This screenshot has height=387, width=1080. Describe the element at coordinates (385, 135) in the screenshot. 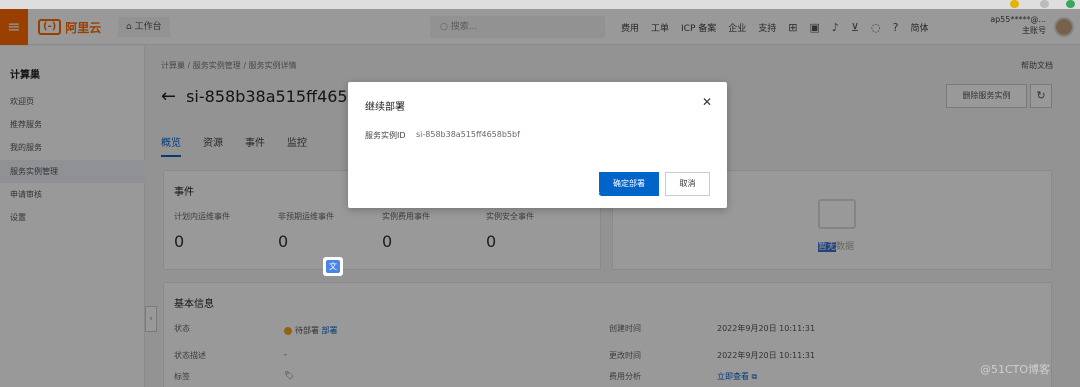

I see `instance-id-label: 服务实例ID` at that location.